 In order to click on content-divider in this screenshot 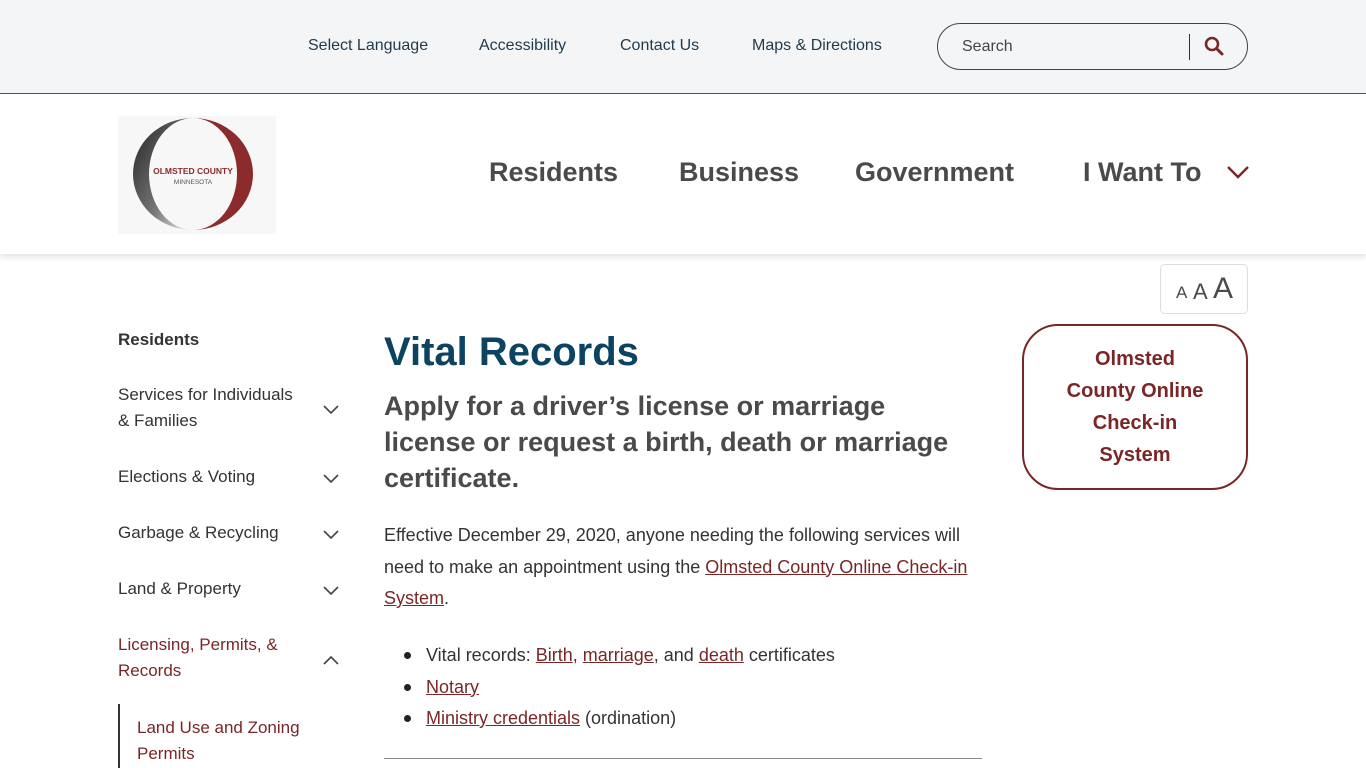, I will do `click(683, 758)`.